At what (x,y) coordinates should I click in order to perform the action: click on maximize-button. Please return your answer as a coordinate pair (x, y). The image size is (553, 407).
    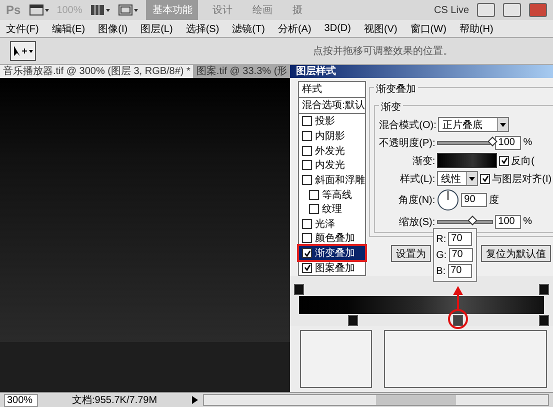
    Looking at the image, I should click on (512, 10).